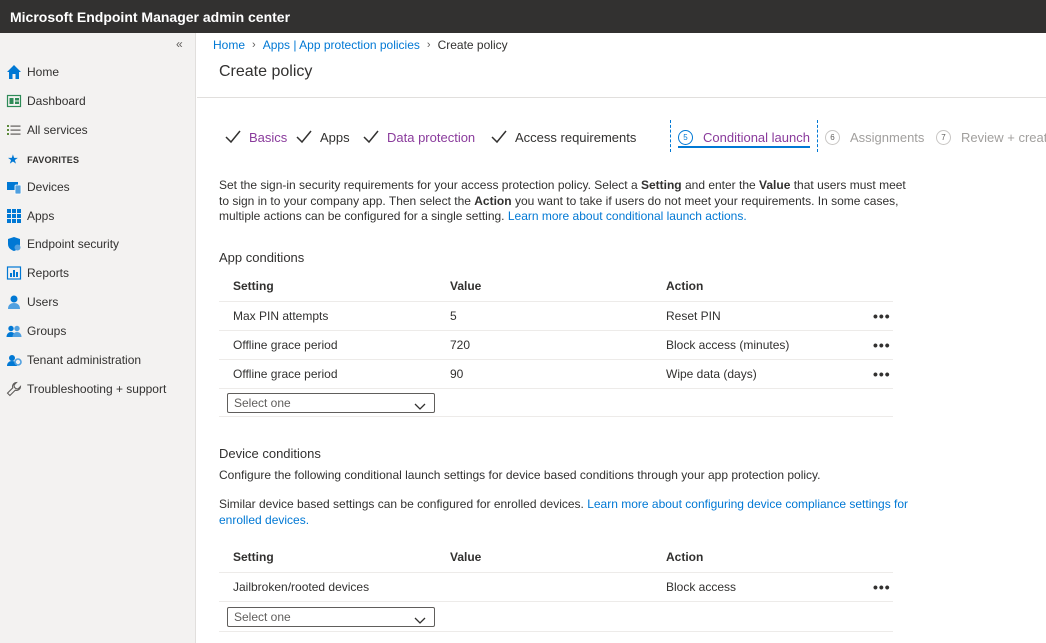 The height and width of the screenshot is (643, 1046). What do you see at coordinates (756, 137) in the screenshot?
I see `step-label: Conditional launch` at bounding box center [756, 137].